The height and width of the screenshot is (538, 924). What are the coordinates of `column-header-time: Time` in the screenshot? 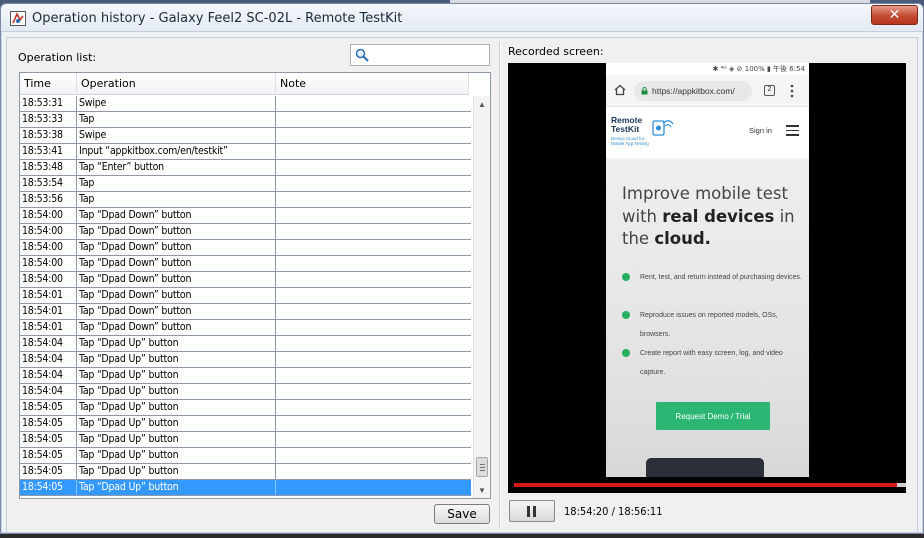 It's located at (48, 84).